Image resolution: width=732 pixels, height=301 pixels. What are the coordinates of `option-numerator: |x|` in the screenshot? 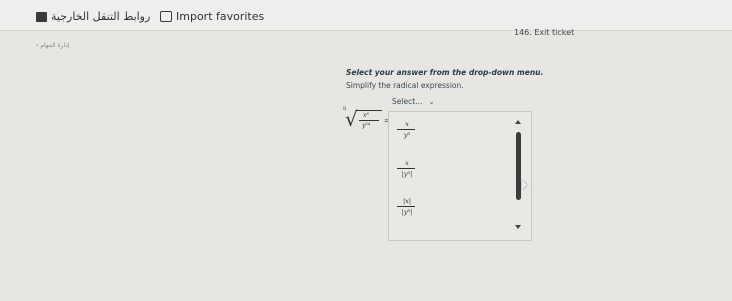 It's located at (407, 201).